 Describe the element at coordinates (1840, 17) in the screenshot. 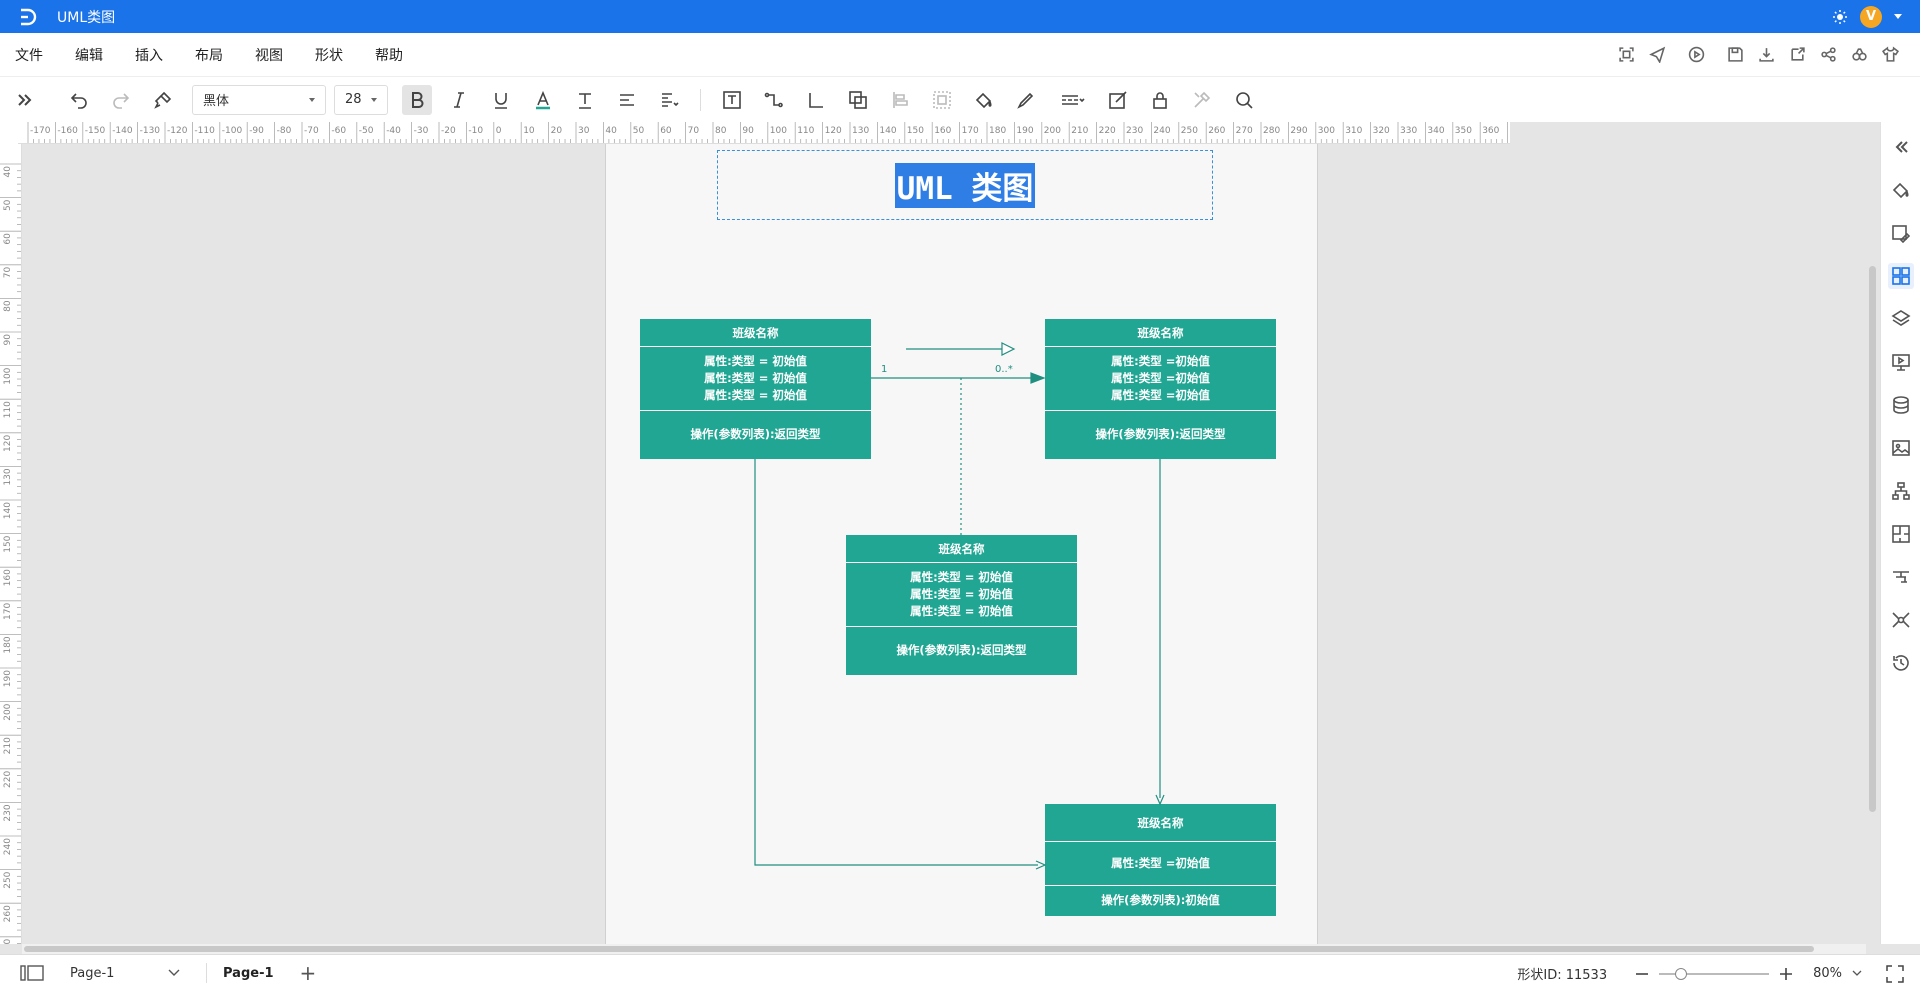

I see `theme-sun-icon` at that location.